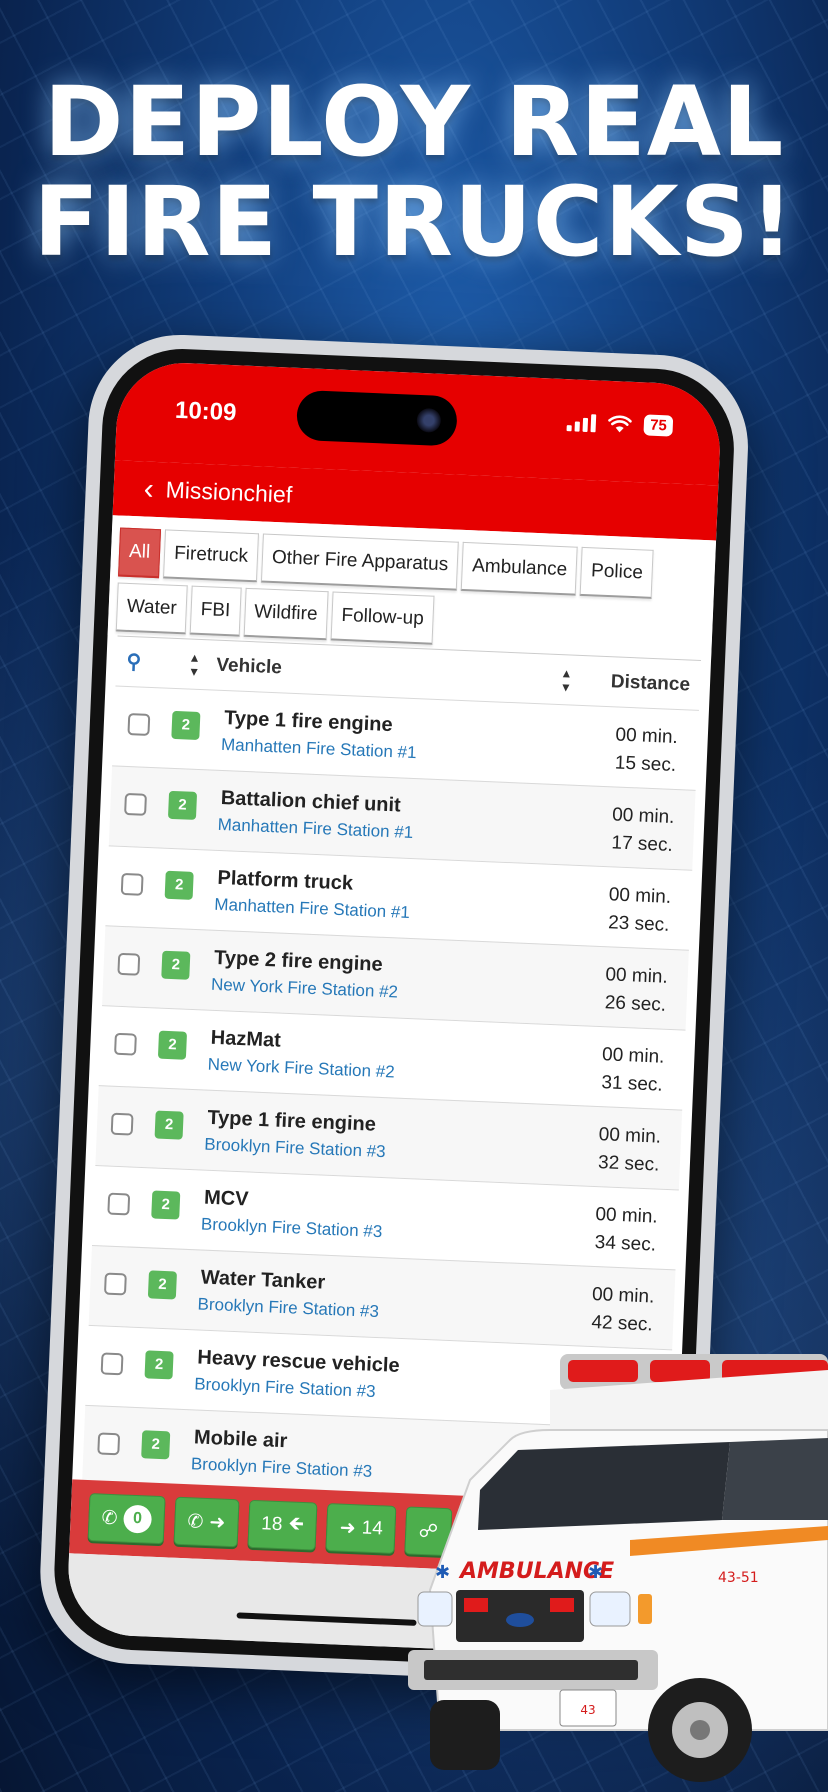 The image size is (828, 1792). Describe the element at coordinates (298, 961) in the screenshot. I see `vehicle-name: Type 2 fire engine` at that location.